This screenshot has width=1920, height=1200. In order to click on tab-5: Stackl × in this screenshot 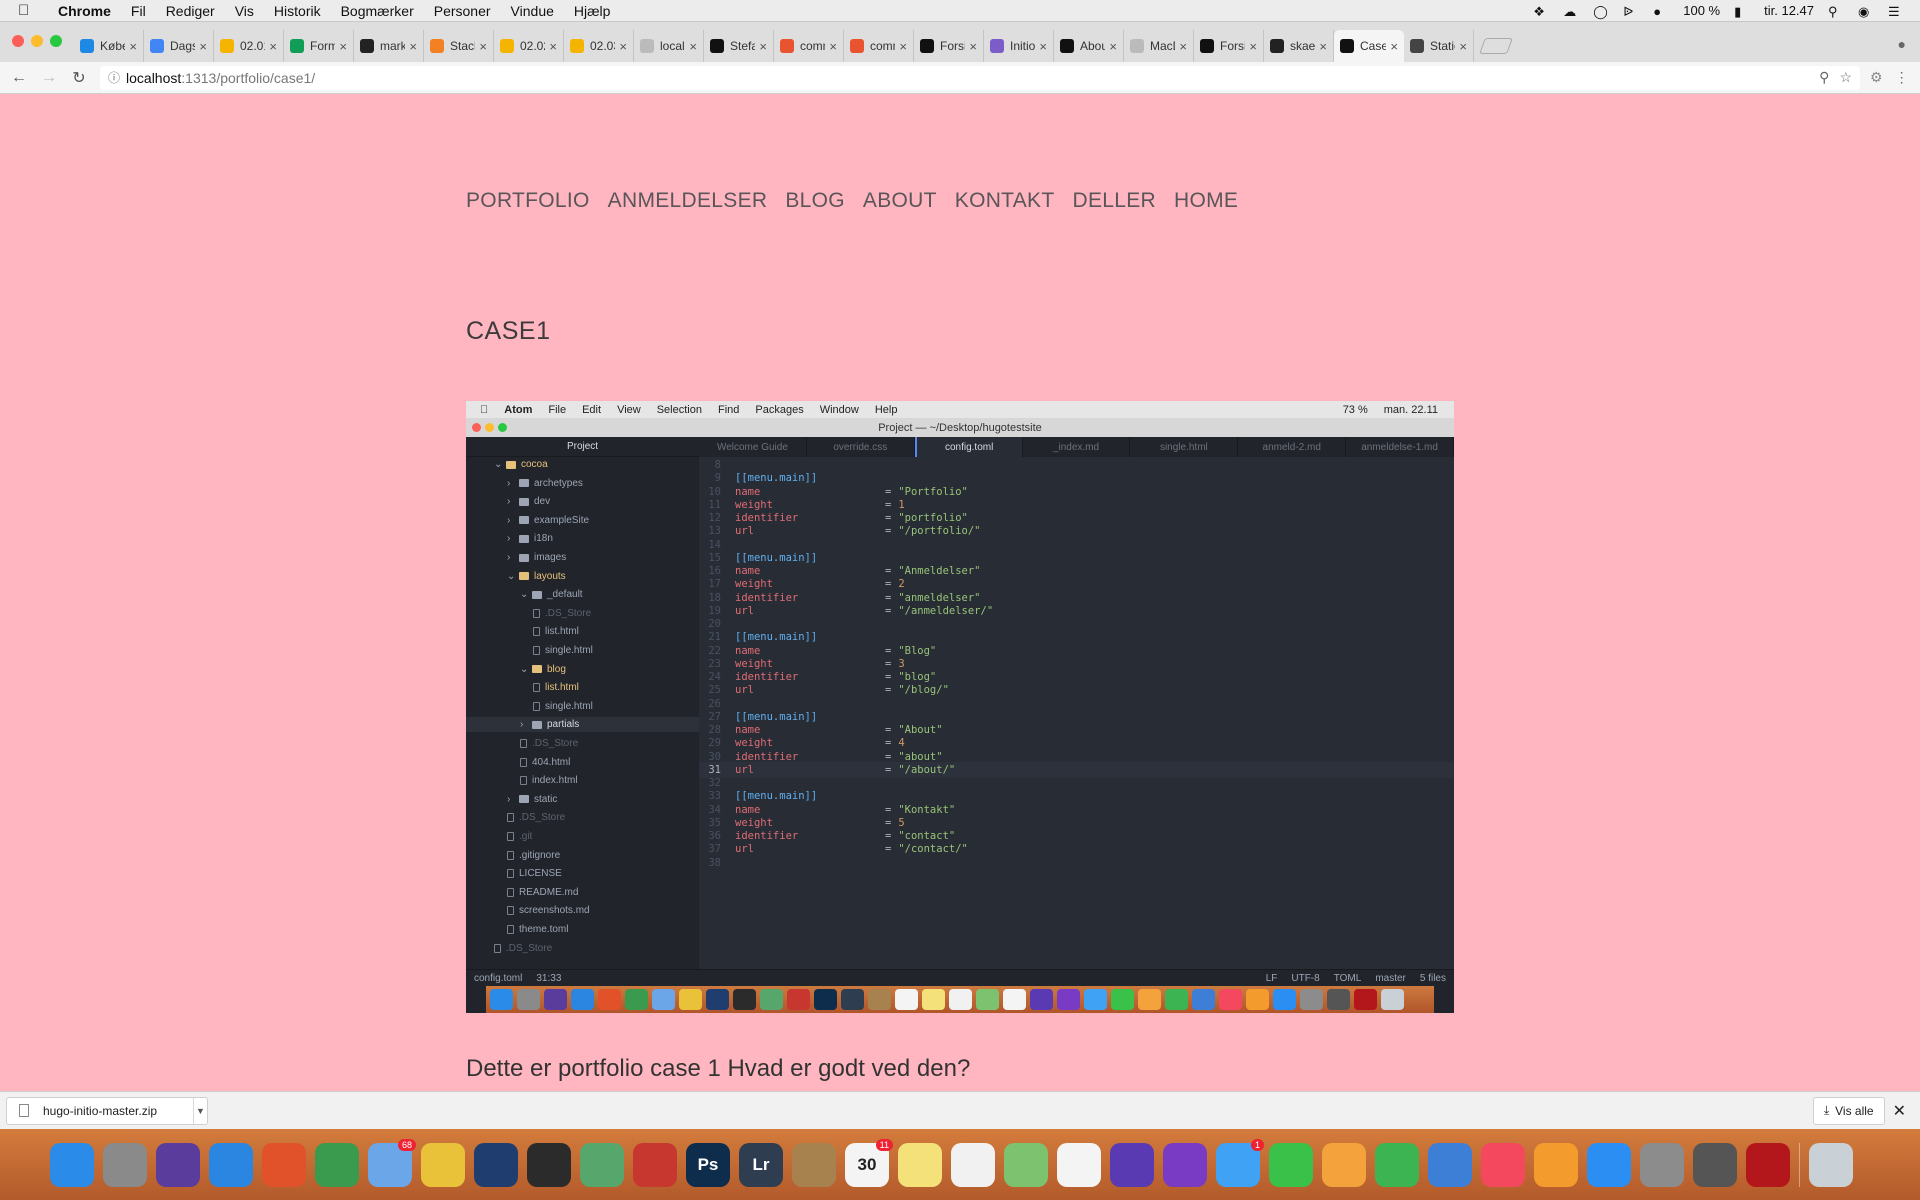, I will do `click(459, 46)`.